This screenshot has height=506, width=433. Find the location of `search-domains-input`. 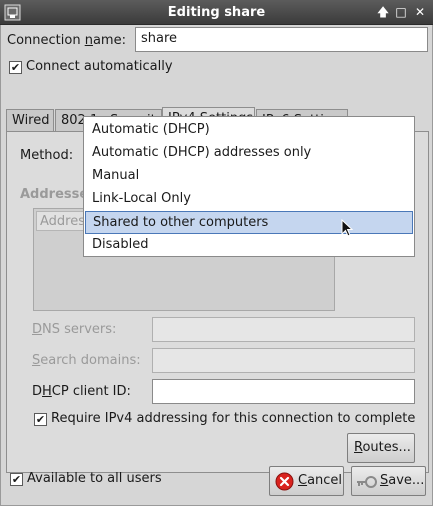

search-domains-input is located at coordinates (283, 360).